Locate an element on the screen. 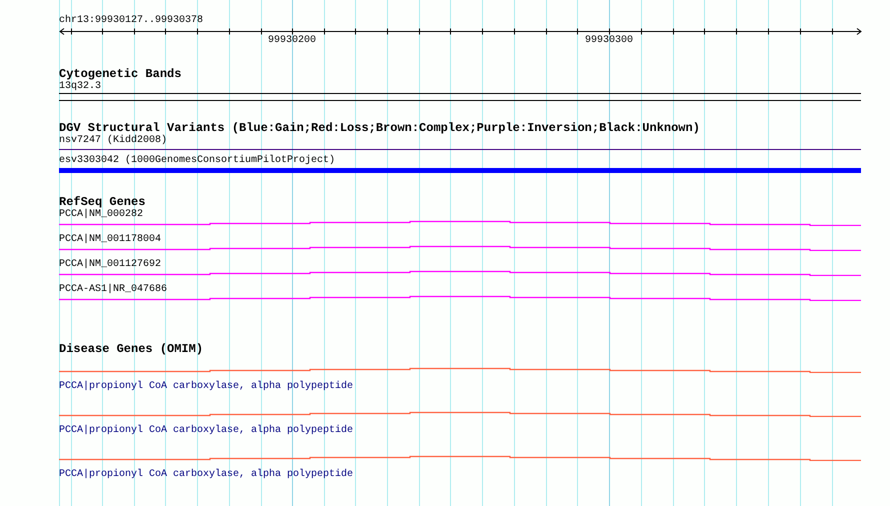  track-title: DGV Structural Variants (Blue:Gain;Red:Loss;Brown:Complex;Purple:Inversion;Black:Unknown) is located at coordinates (379, 128).